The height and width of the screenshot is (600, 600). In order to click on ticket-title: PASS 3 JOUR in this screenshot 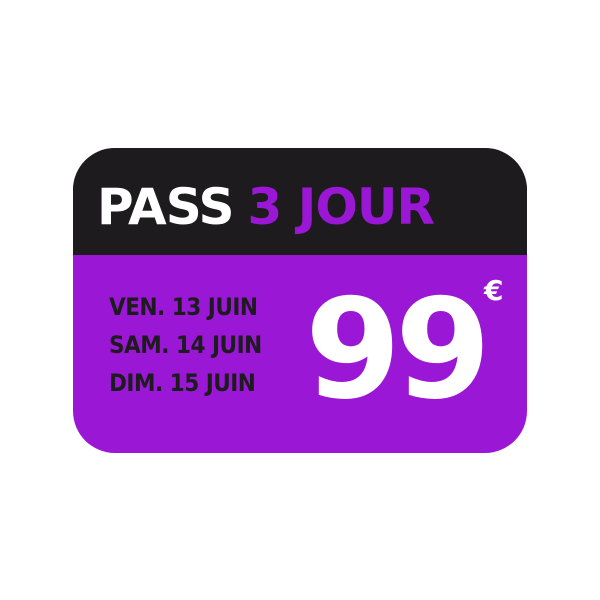, I will do `click(266, 207)`.